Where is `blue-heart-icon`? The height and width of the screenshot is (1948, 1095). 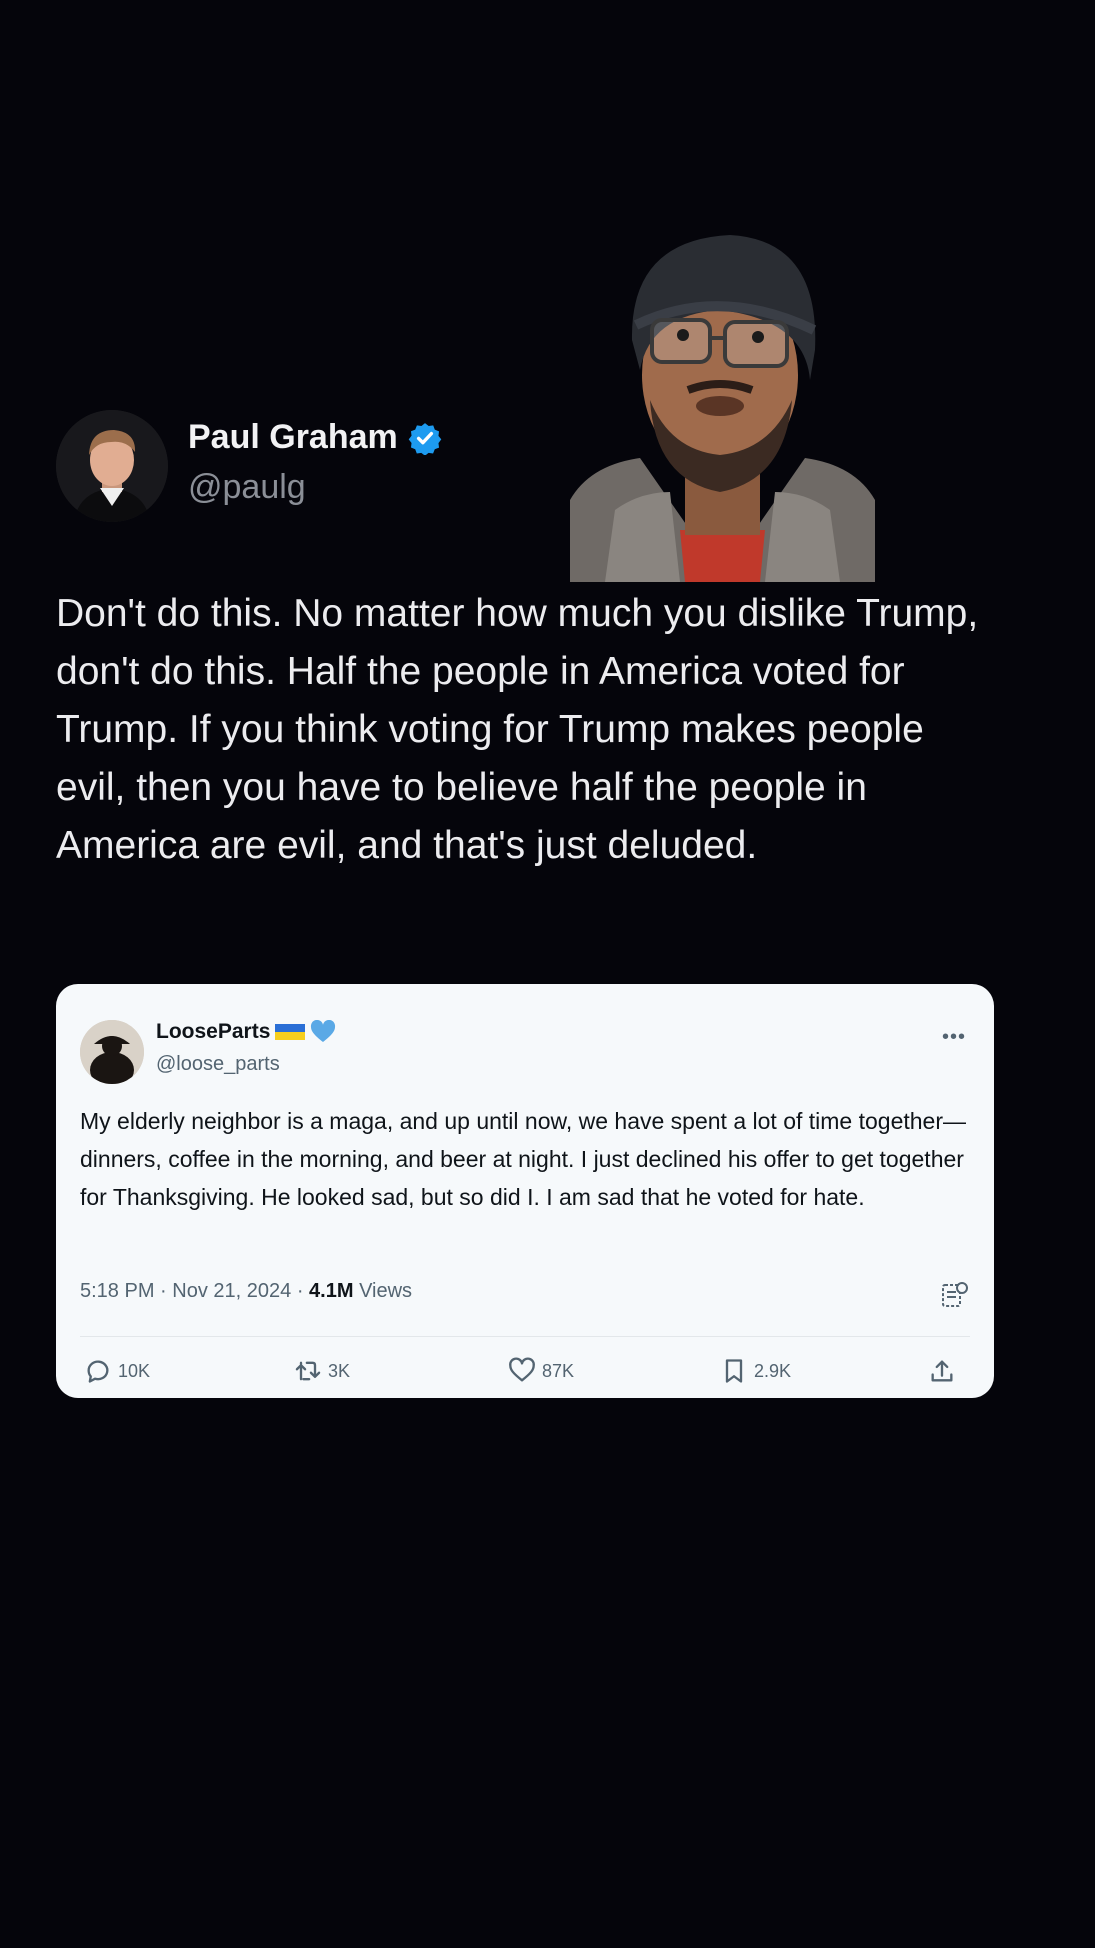 blue-heart-icon is located at coordinates (323, 1031).